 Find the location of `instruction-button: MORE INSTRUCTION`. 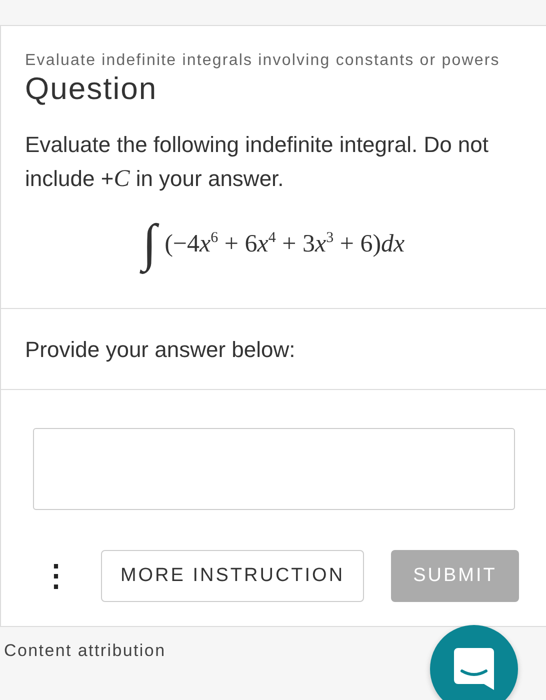

instruction-button: MORE INSTRUCTION is located at coordinates (232, 576).